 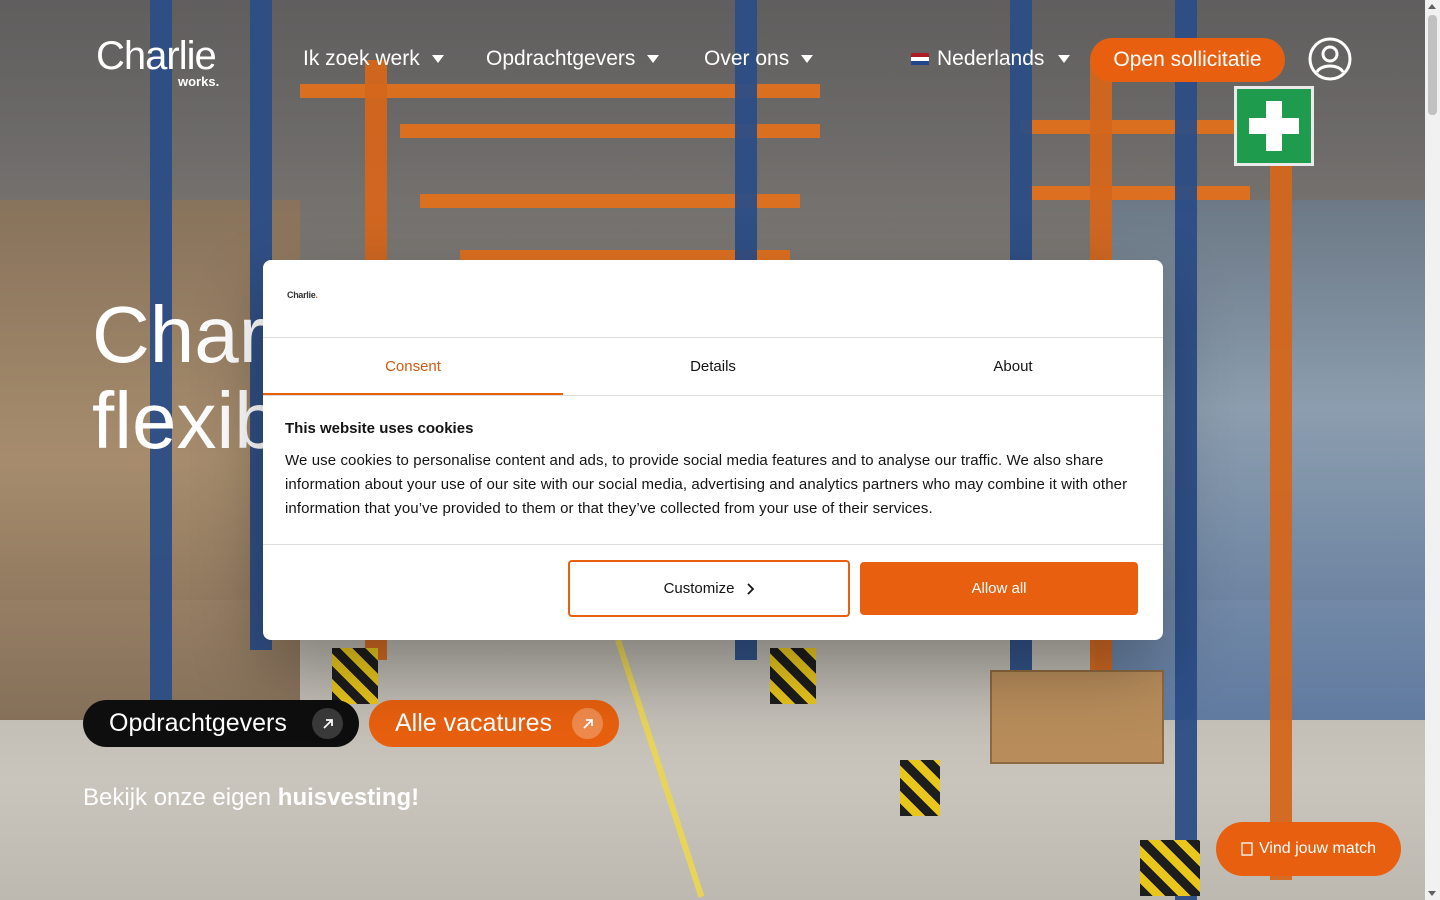 I want to click on tab-label: Details, so click(x=713, y=366).